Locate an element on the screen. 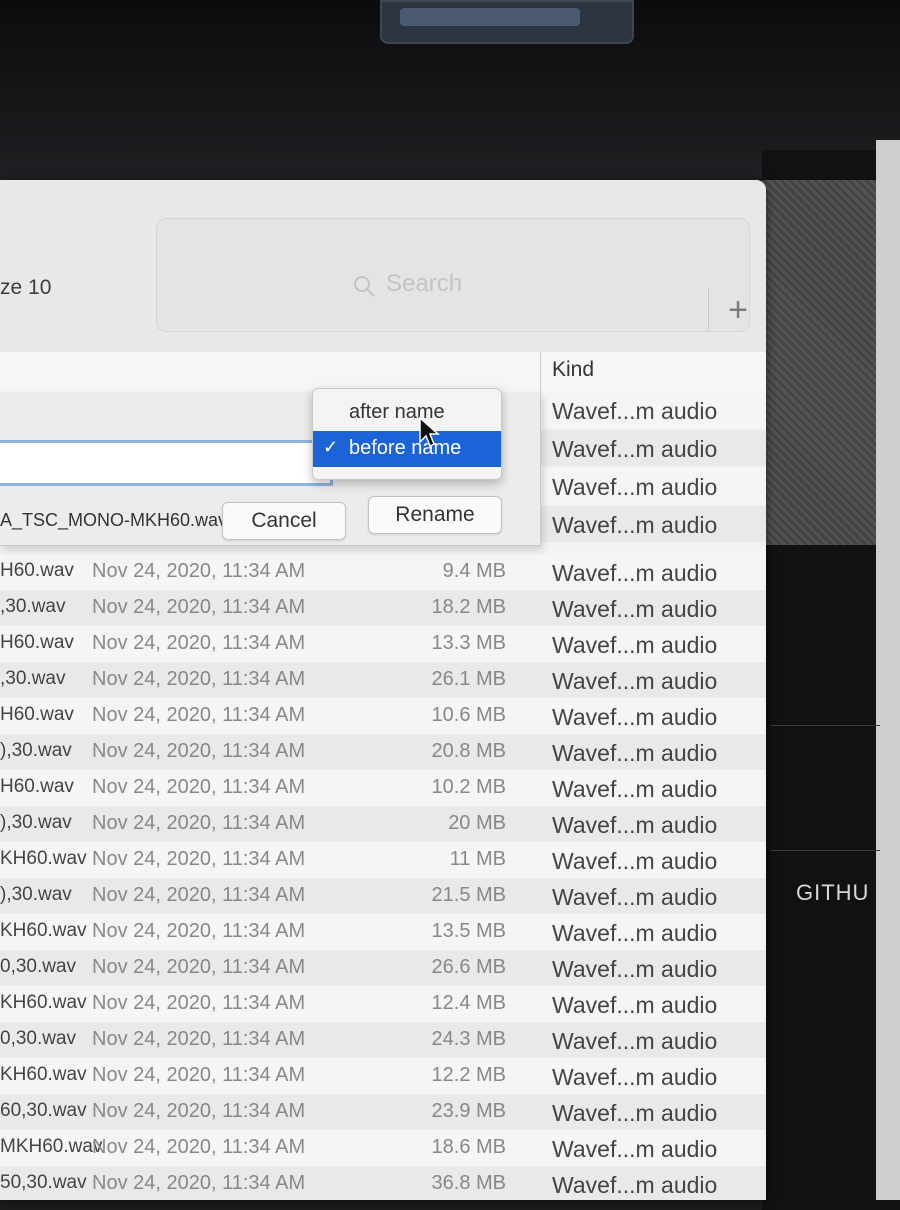  size-cell: 20.8 MB is located at coordinates (468, 751).